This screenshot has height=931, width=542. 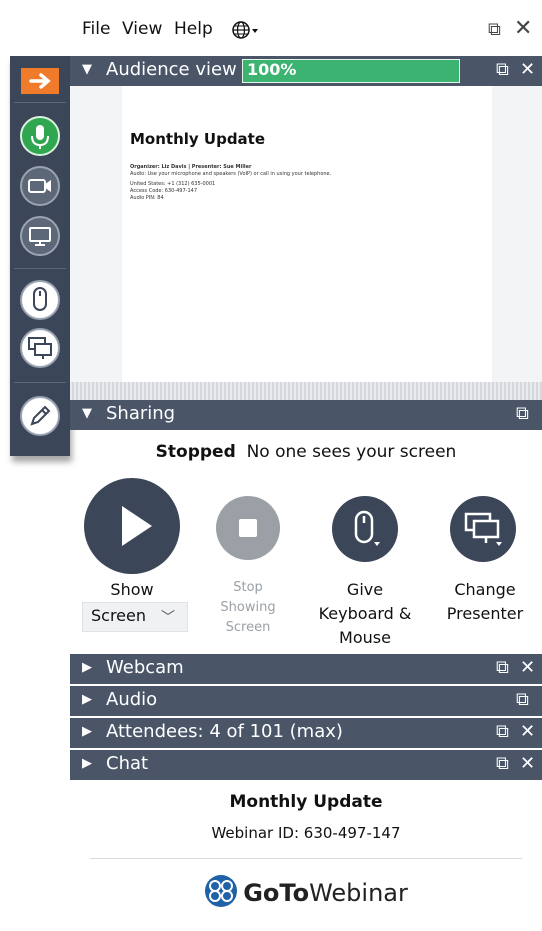 What do you see at coordinates (522, 413) in the screenshot?
I see `sharing-undock-icon: ⧉` at bounding box center [522, 413].